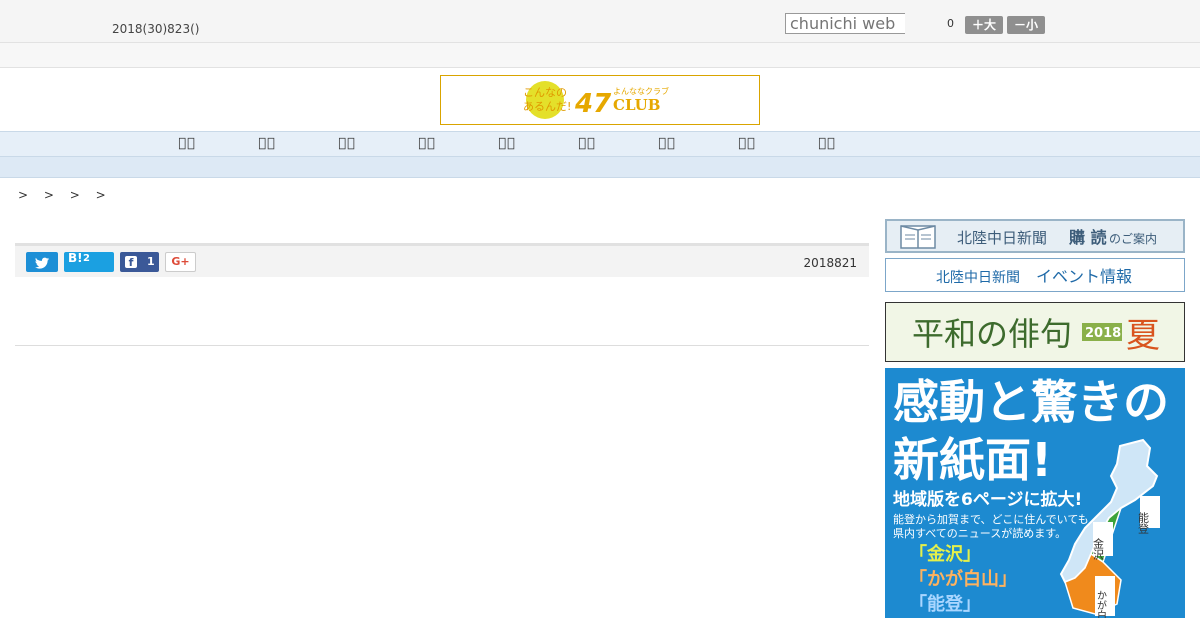 Image resolution: width=1200 pixels, height=630 pixels. What do you see at coordinates (972, 460) in the screenshot?
I see `newpaper-headline2: 新紙面!` at bounding box center [972, 460].